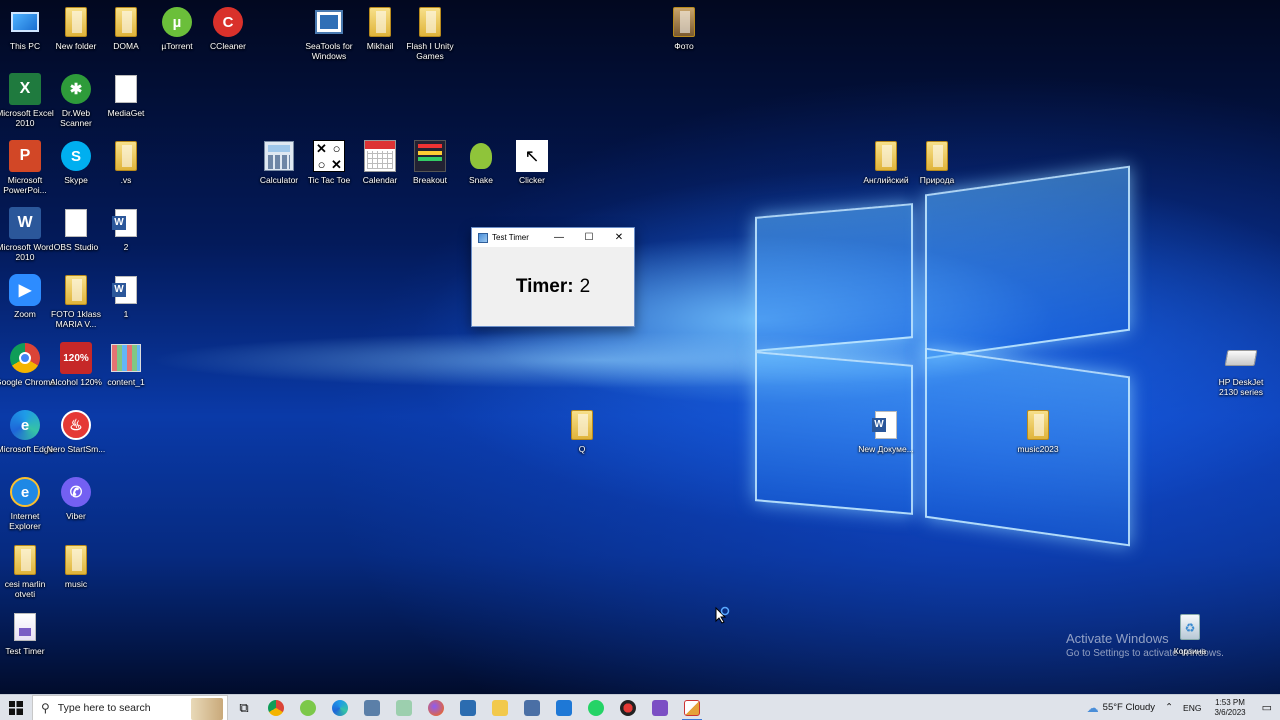 The width and height of the screenshot is (1280, 720). I want to click on windows-start-icon, so click(16, 707).